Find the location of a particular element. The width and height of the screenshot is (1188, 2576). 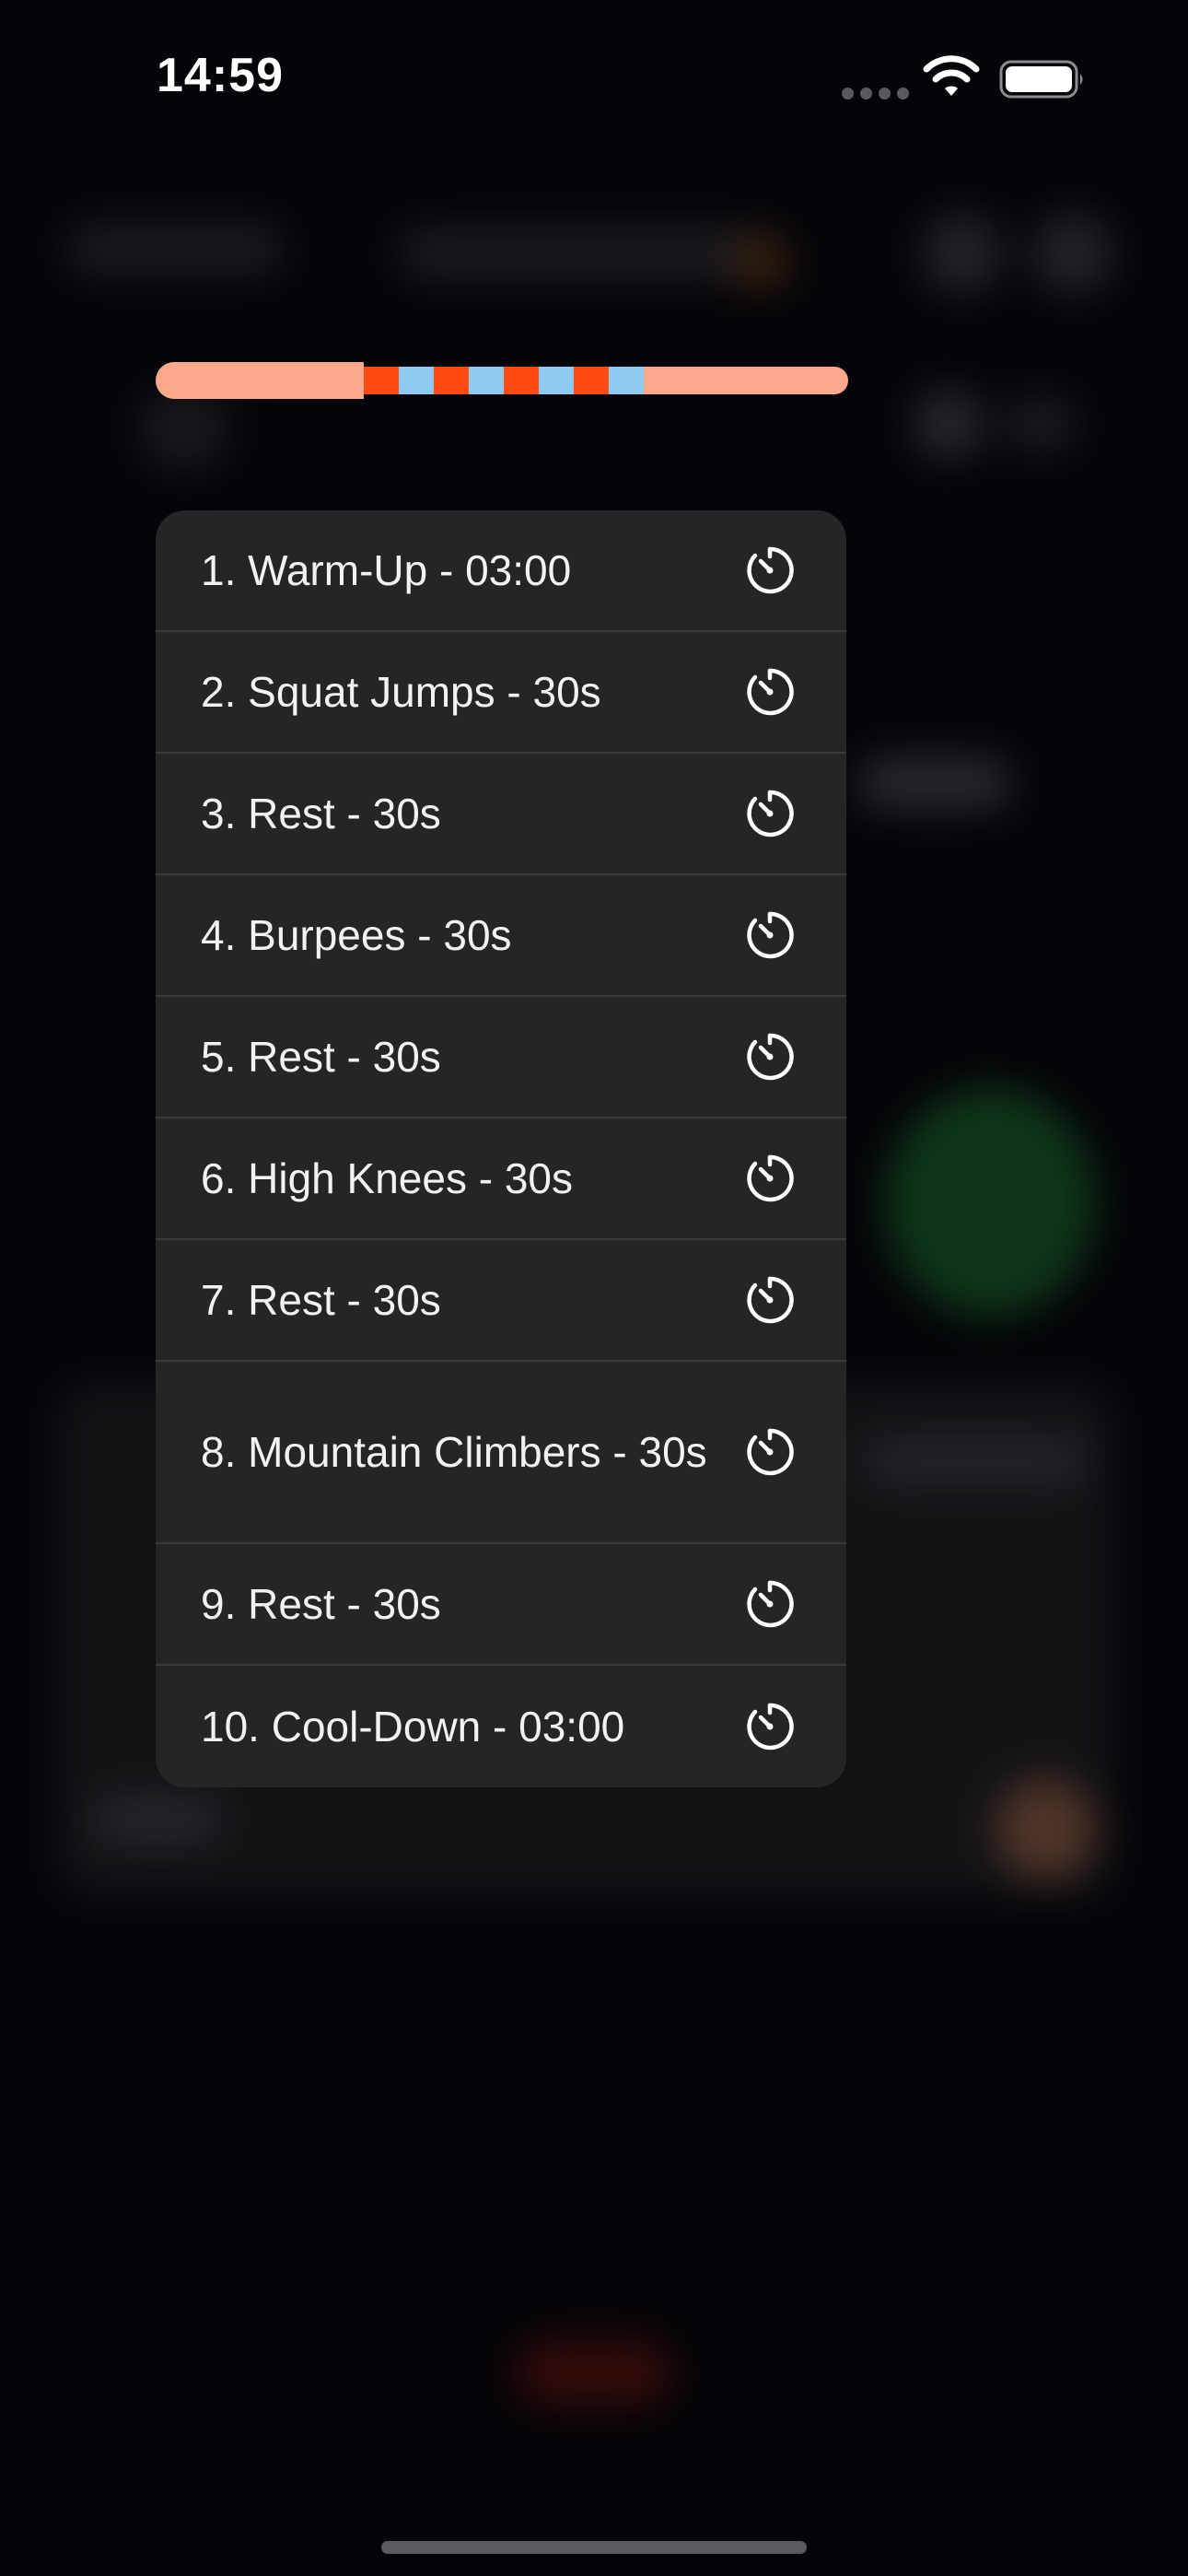

menu-item-warm-up: 1. Warm-Up - 03:00 is located at coordinates (501, 571).